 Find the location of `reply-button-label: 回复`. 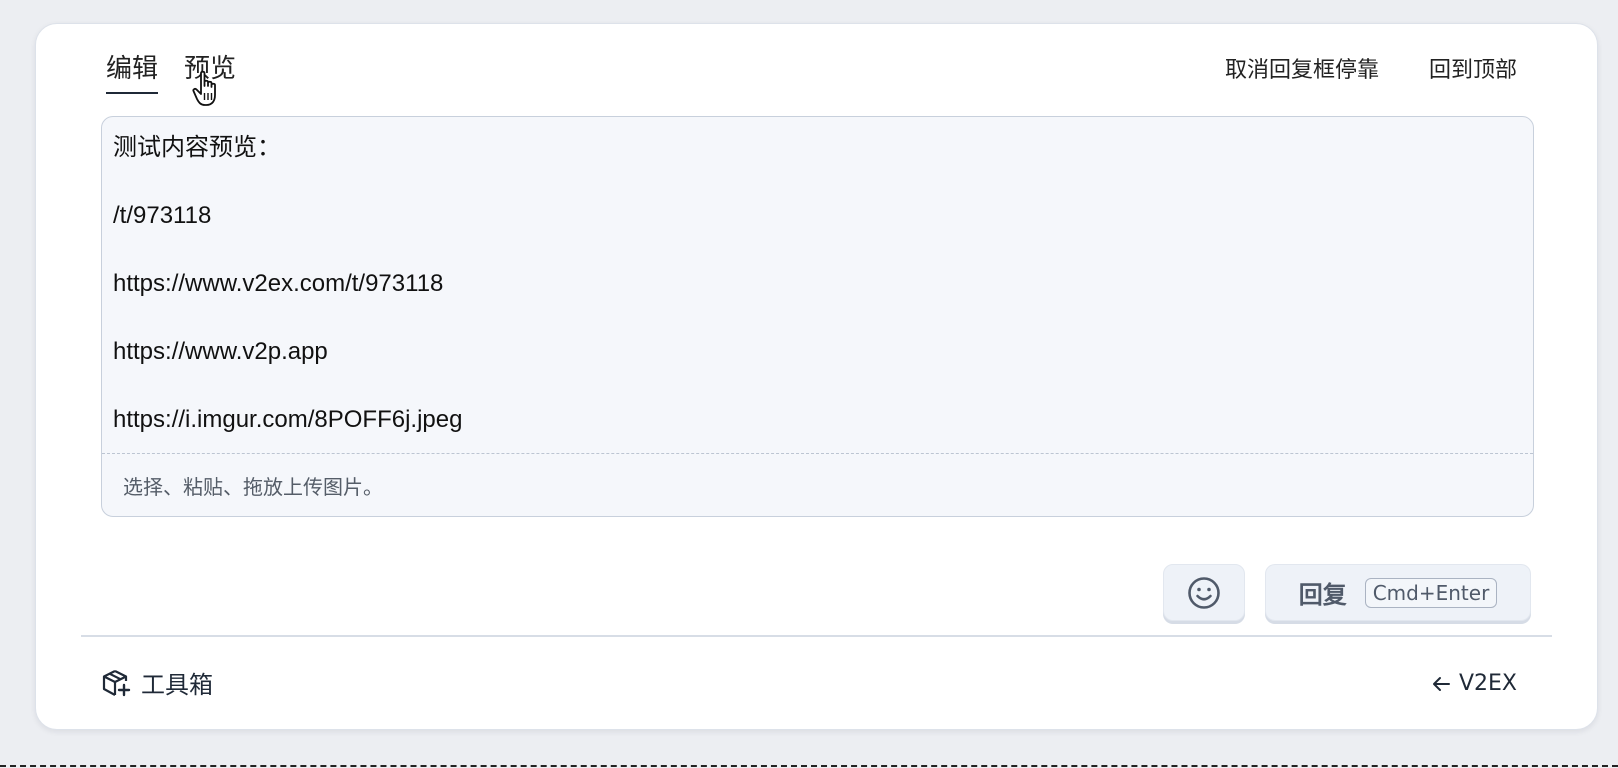

reply-button-label: 回复 is located at coordinates (1322, 595).